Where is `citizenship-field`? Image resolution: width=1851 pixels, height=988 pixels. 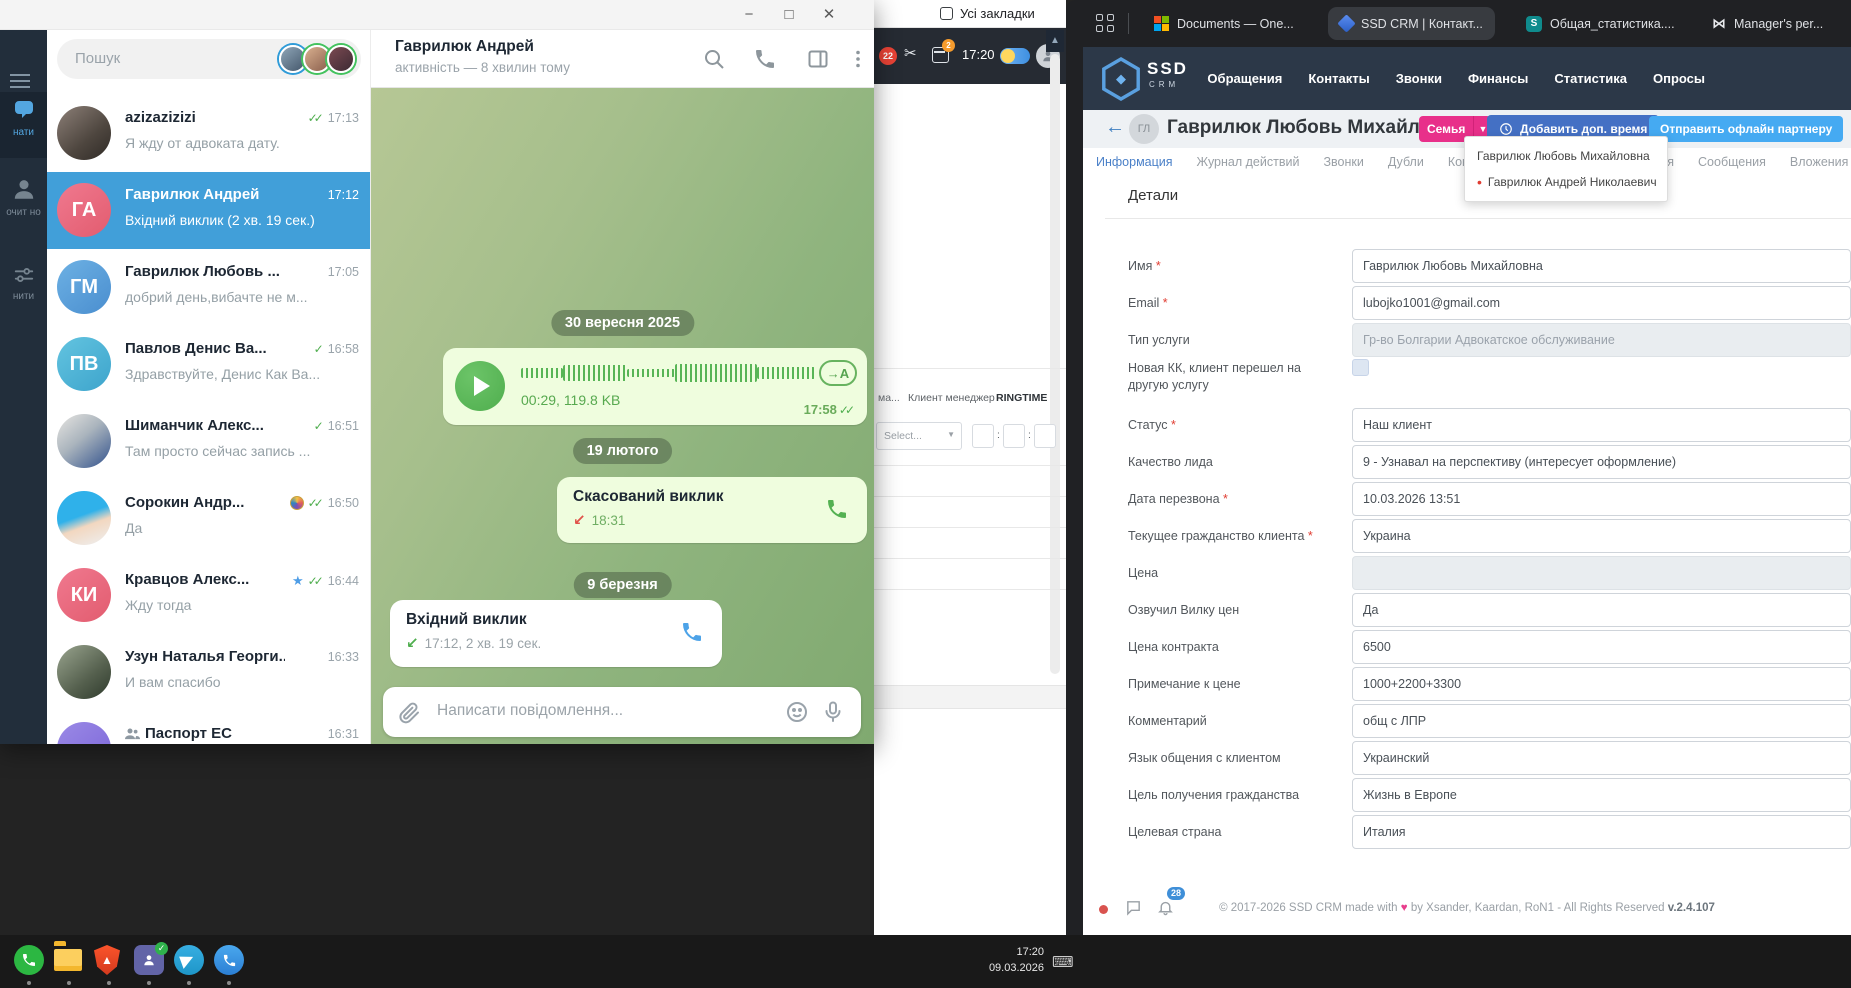 citizenship-field is located at coordinates (1601, 536).